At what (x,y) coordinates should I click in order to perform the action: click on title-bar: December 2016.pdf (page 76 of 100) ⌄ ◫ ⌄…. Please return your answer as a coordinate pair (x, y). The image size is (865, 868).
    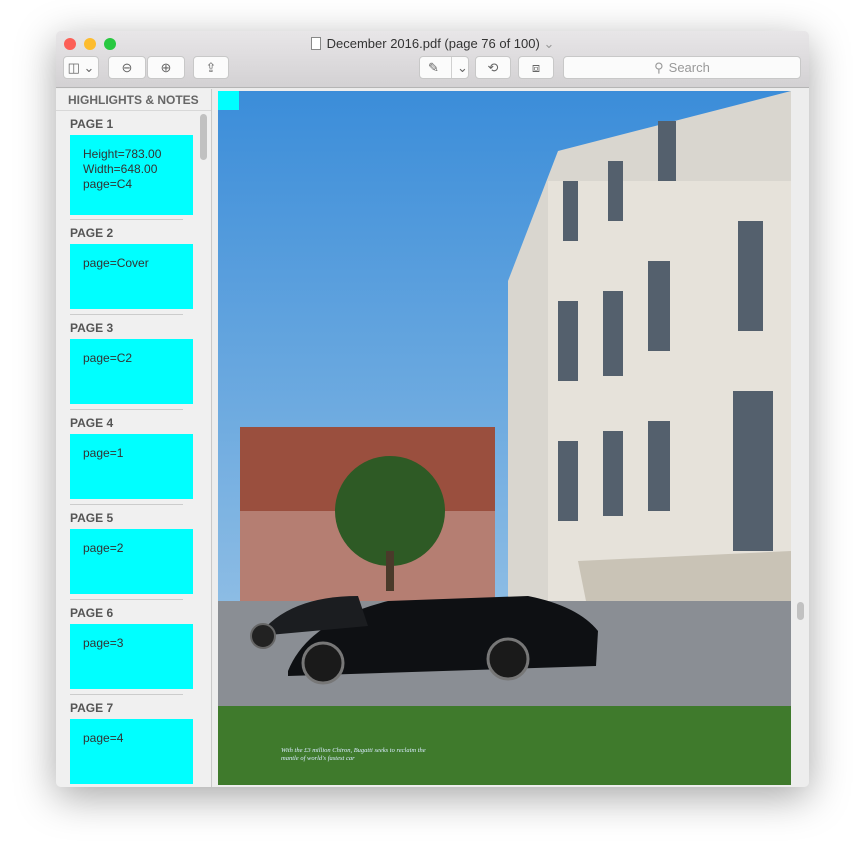
    Looking at the image, I should click on (432, 59).